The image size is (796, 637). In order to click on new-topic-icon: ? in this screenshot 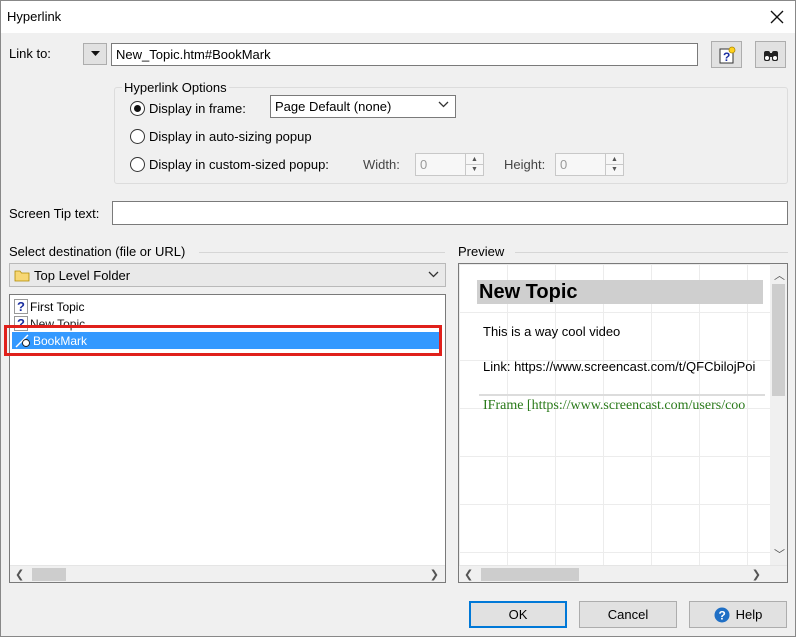, I will do `click(727, 55)`.